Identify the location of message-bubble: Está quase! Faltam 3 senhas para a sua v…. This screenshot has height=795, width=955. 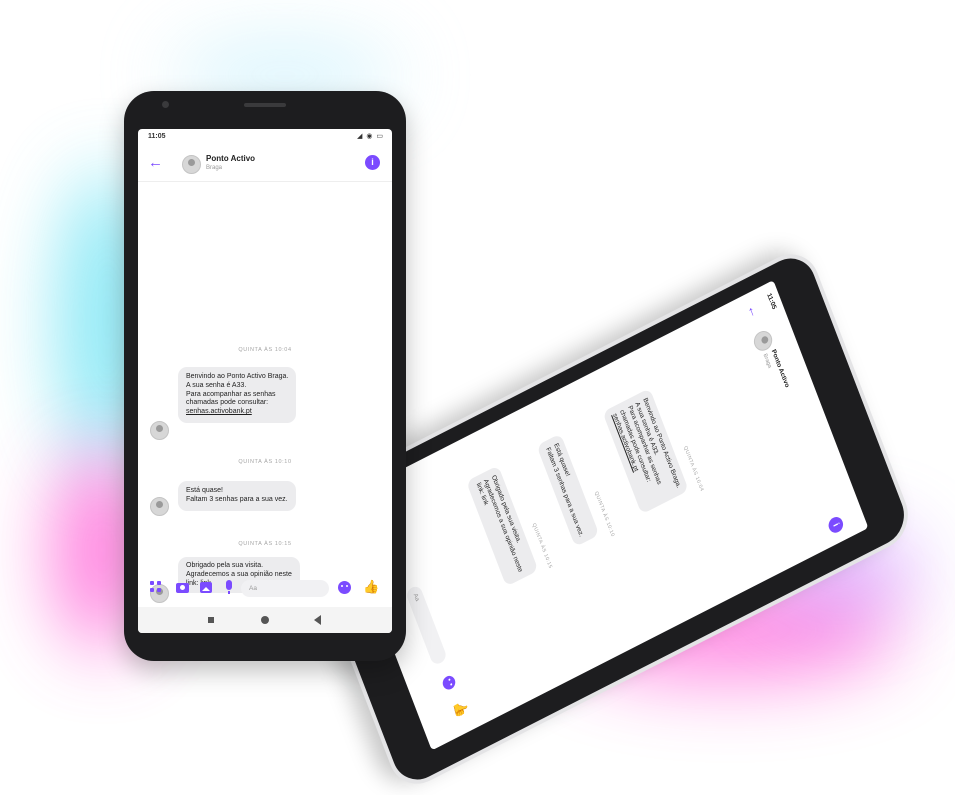
(237, 496).